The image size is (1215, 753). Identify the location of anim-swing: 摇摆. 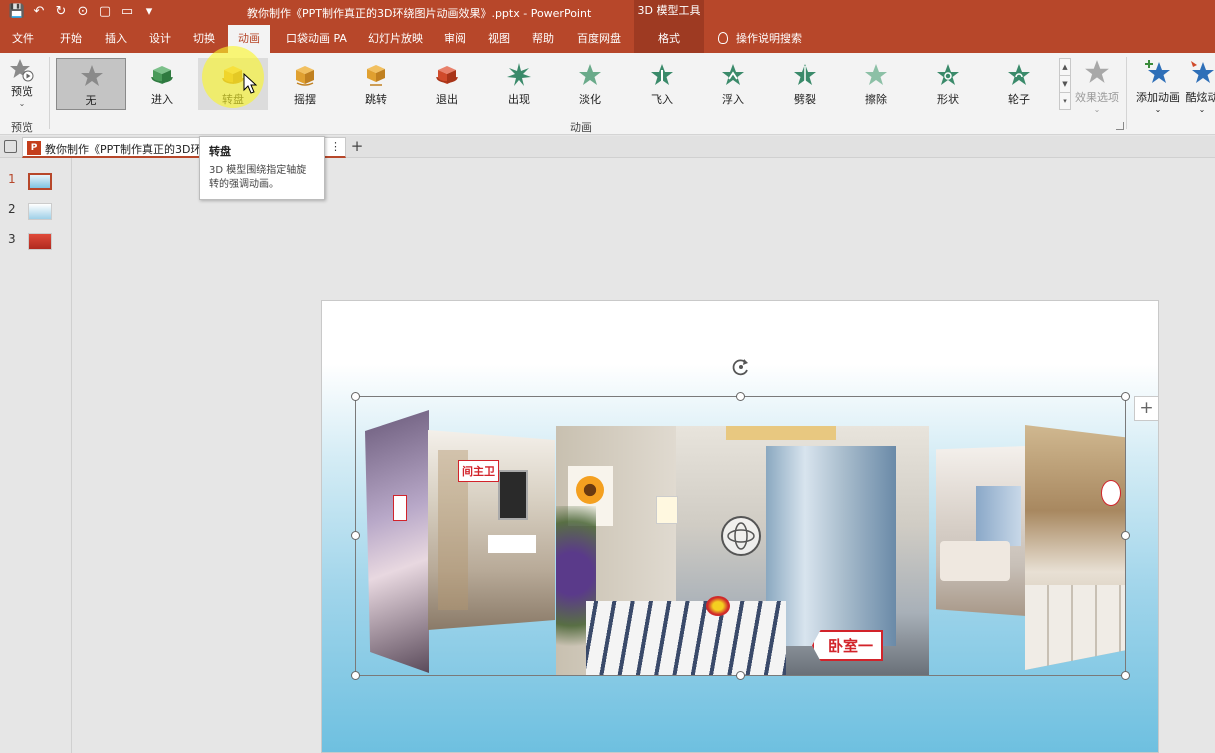
(305, 84).